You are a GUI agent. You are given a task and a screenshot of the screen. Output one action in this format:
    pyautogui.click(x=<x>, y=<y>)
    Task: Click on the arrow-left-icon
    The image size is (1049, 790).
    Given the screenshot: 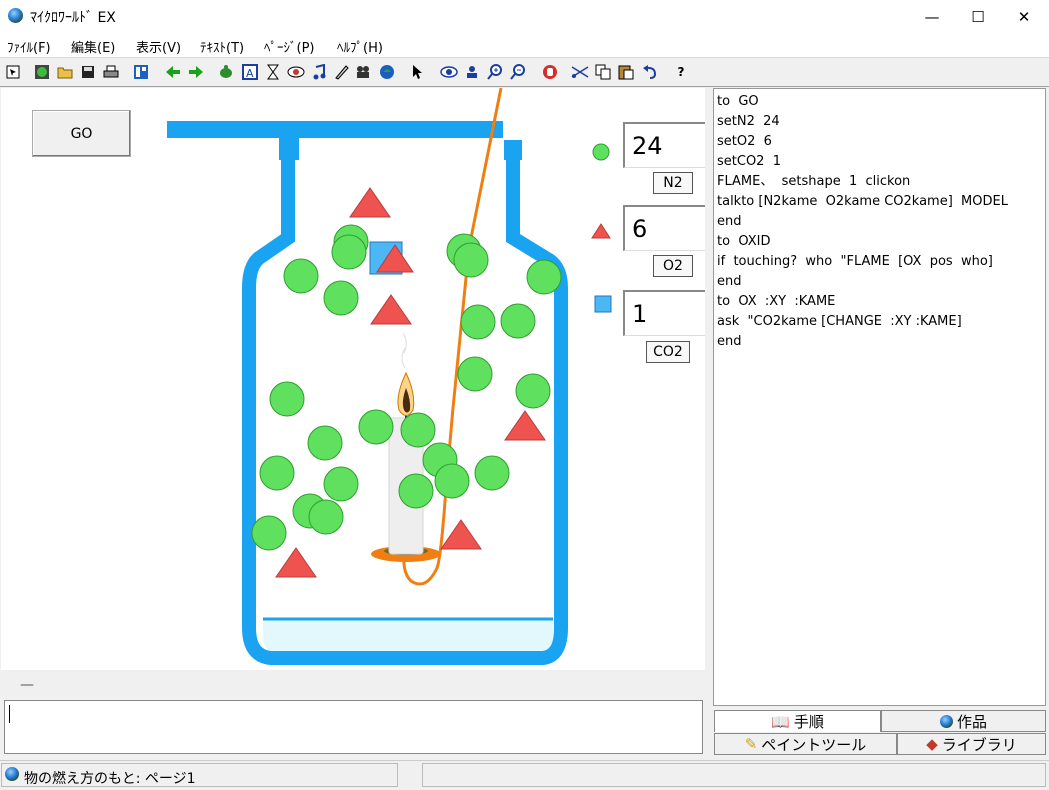 What is the action you would take?
    pyautogui.click(x=173, y=72)
    